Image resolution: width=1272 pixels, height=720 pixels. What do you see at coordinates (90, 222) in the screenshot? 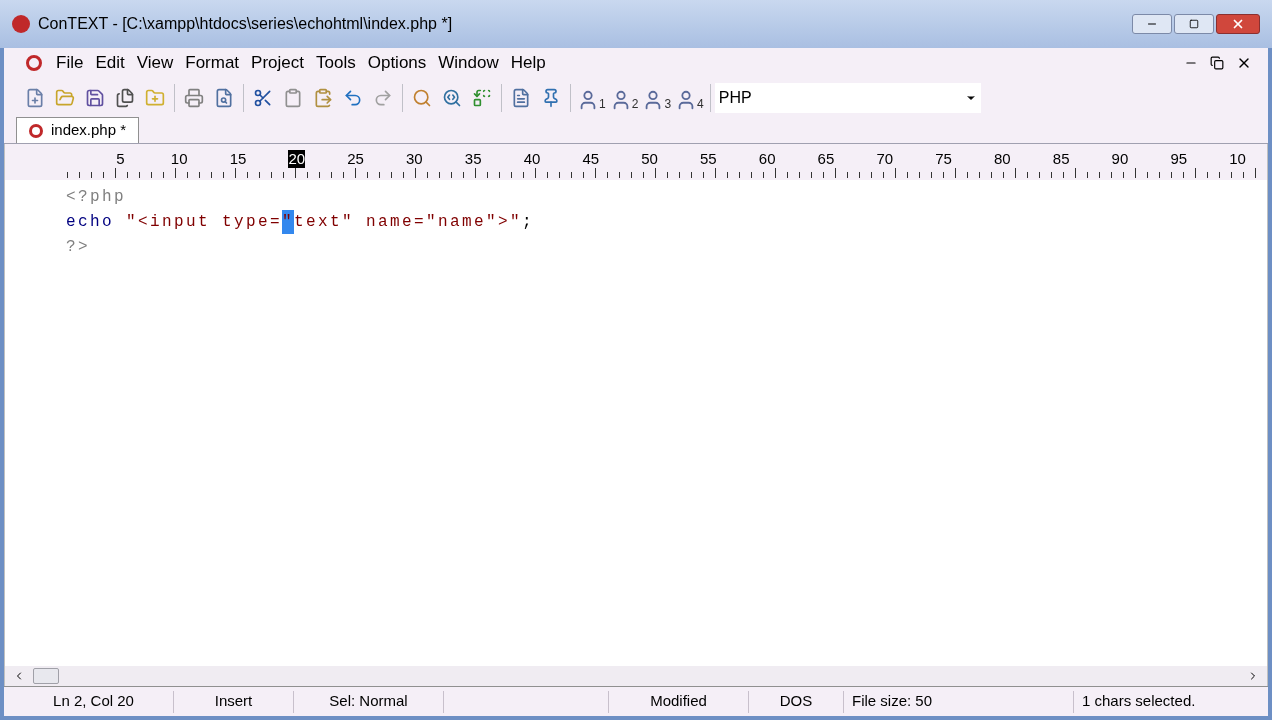
I see `code-token: echo` at bounding box center [90, 222].